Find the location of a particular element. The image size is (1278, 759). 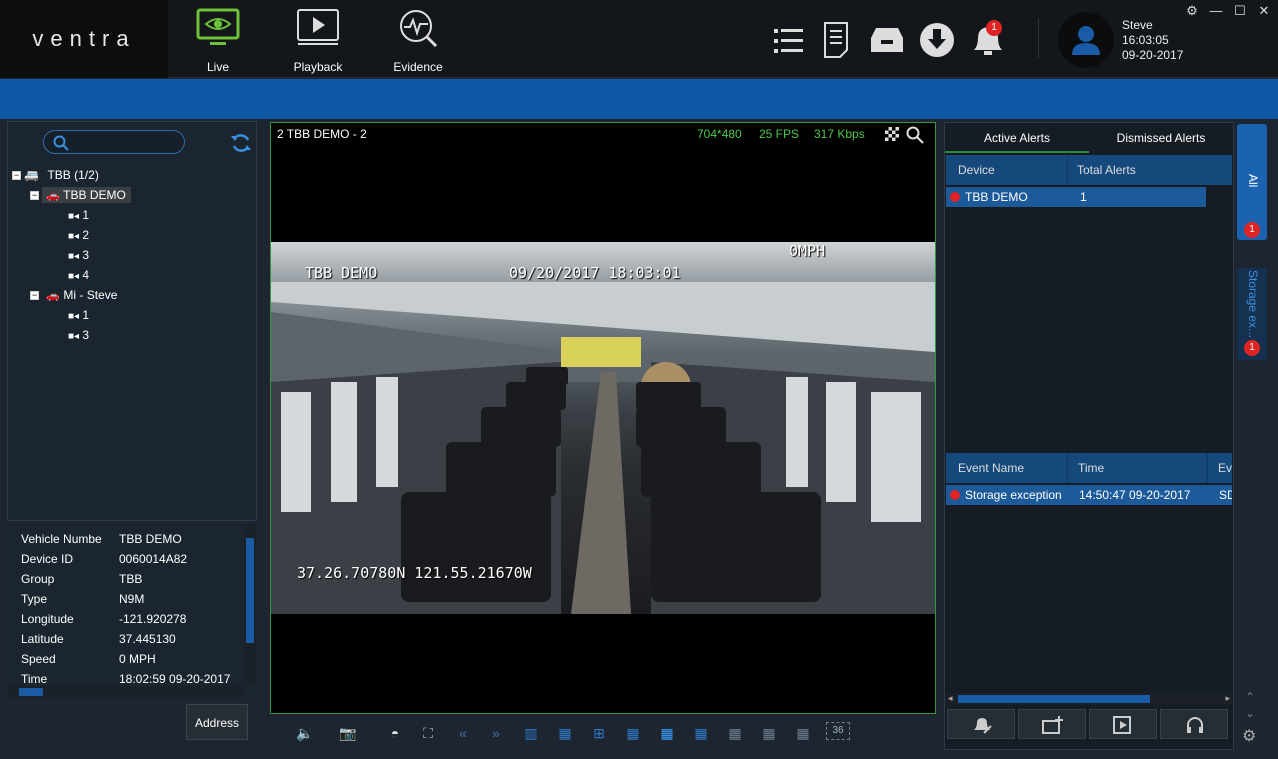

user-time: 16:03:05 is located at coordinates (1145, 40).